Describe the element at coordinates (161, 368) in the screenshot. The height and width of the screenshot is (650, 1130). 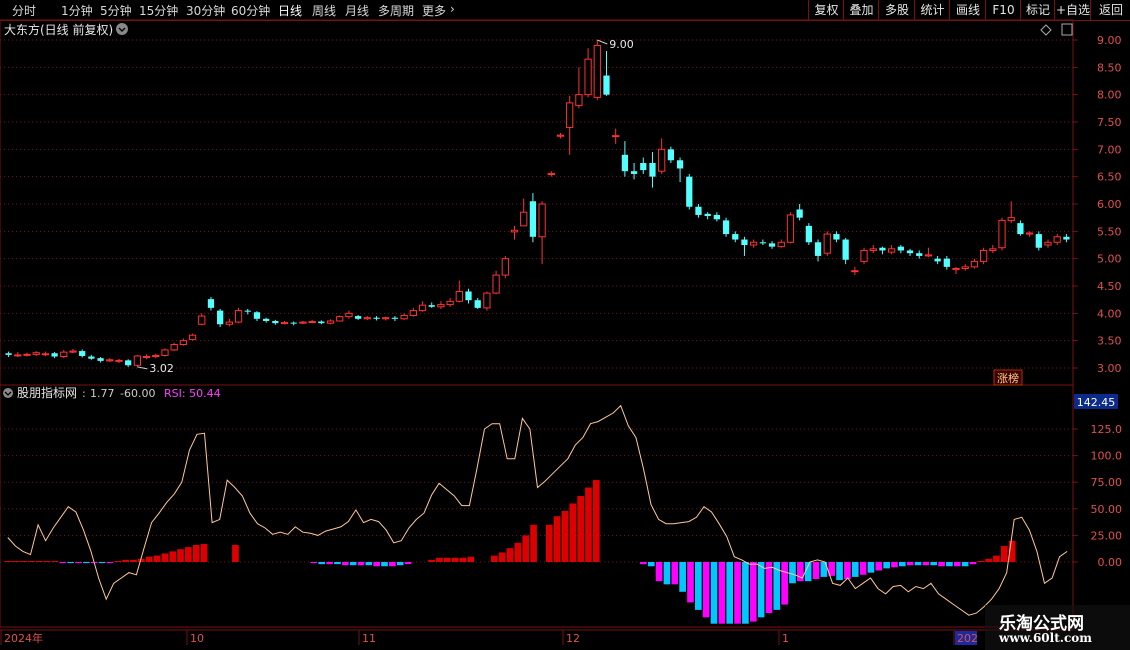
I see `low-price-label: 3.02` at that location.